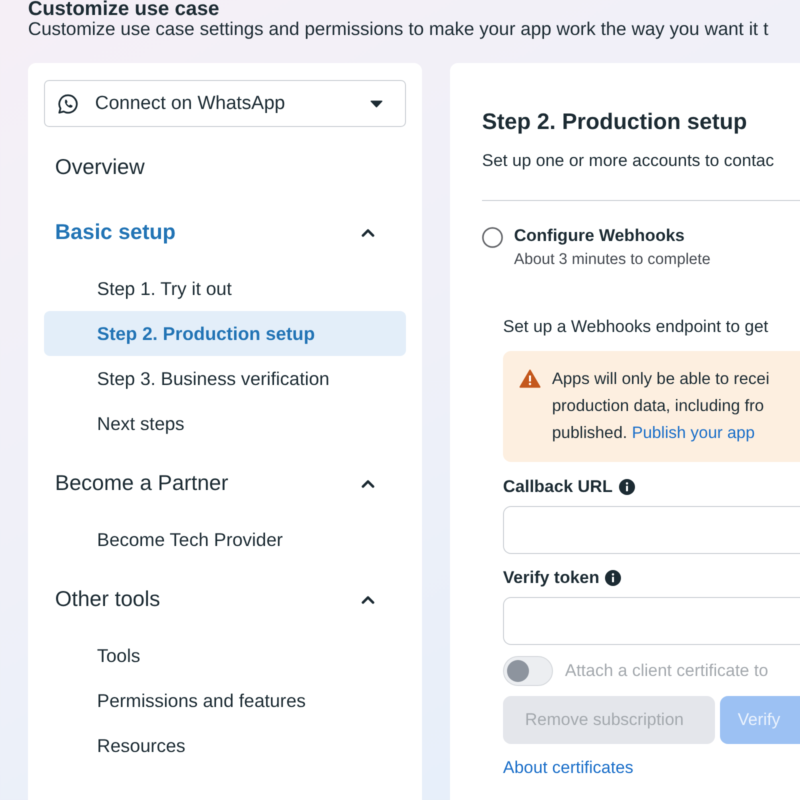  Describe the element at coordinates (225, 700) in the screenshot. I see `sidebar-item: Permissions and features` at that location.